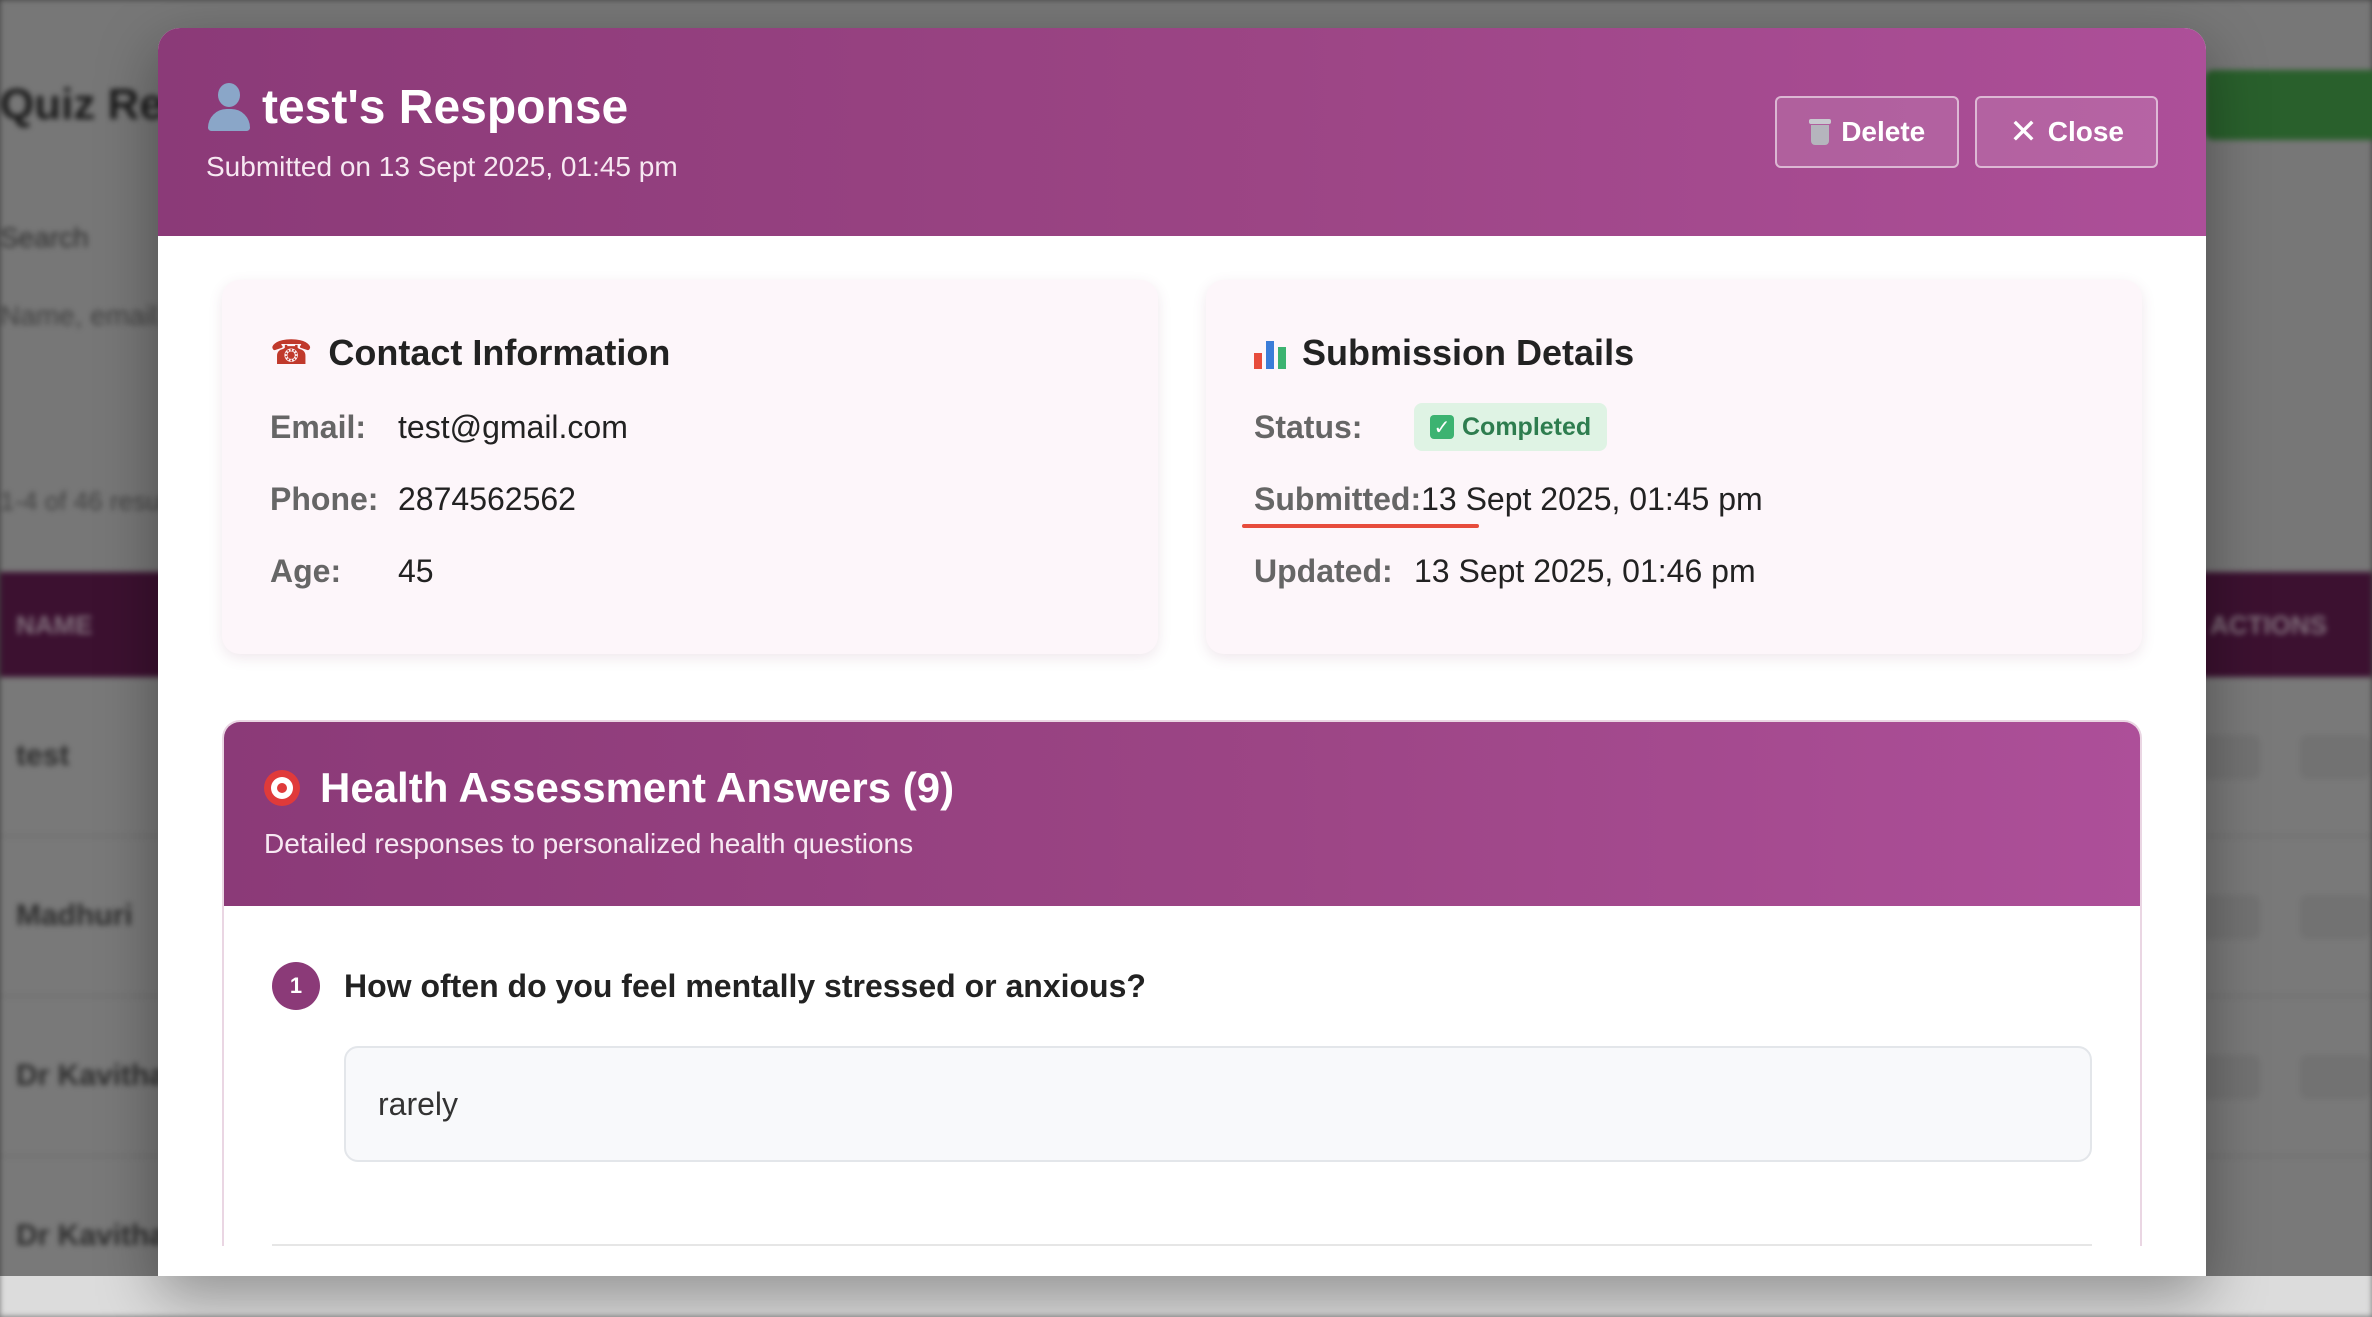  What do you see at coordinates (499, 353) in the screenshot?
I see `contact-title-text: Contact Information` at bounding box center [499, 353].